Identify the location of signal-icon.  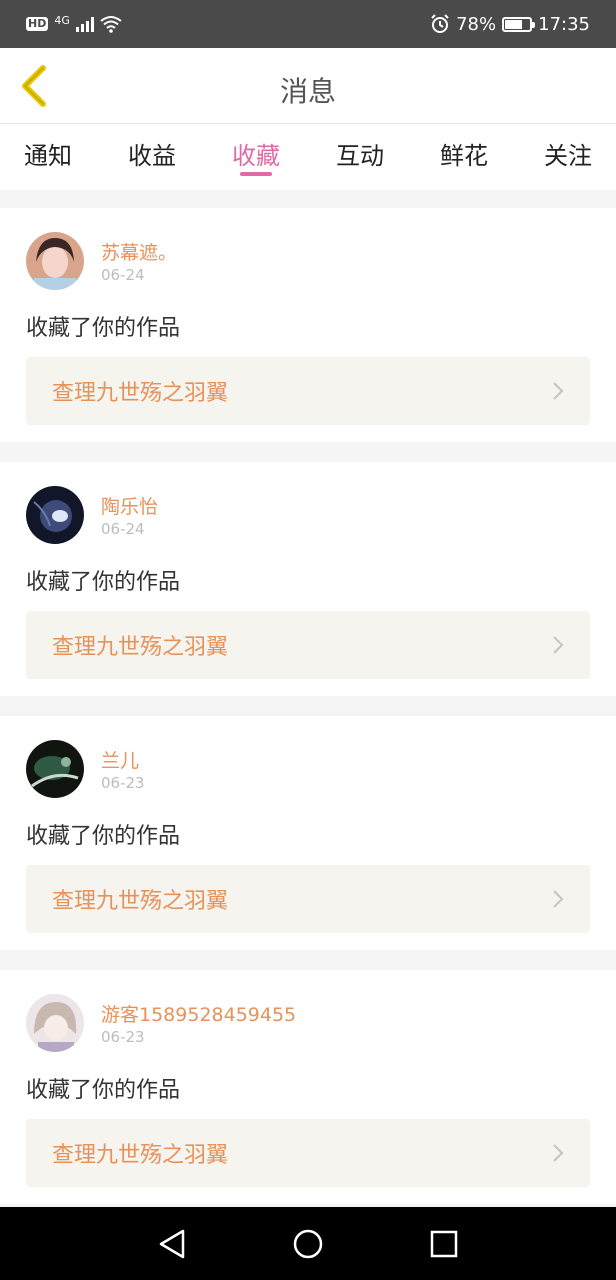
(84, 24).